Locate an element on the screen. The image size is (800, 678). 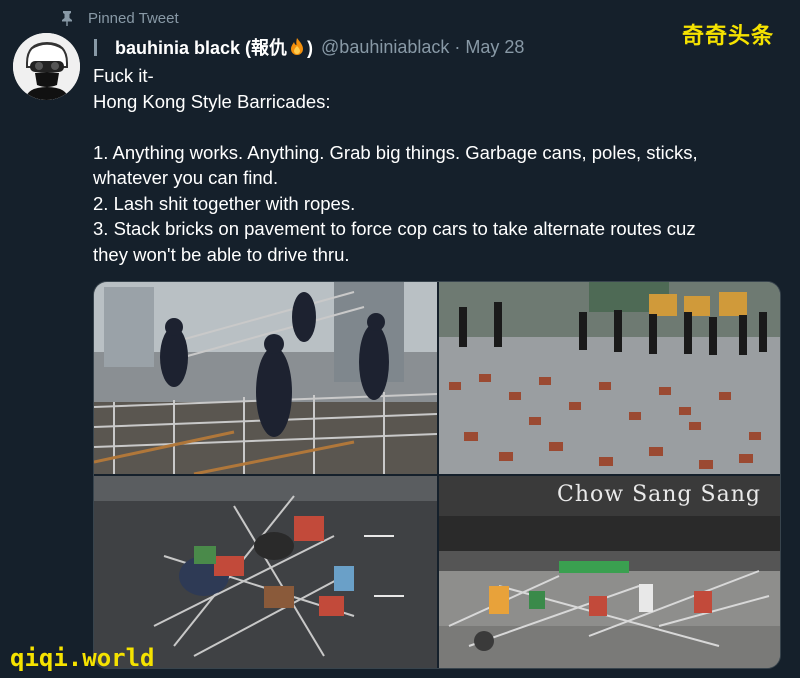
tweet-blank-line is located at coordinates (443, 127).